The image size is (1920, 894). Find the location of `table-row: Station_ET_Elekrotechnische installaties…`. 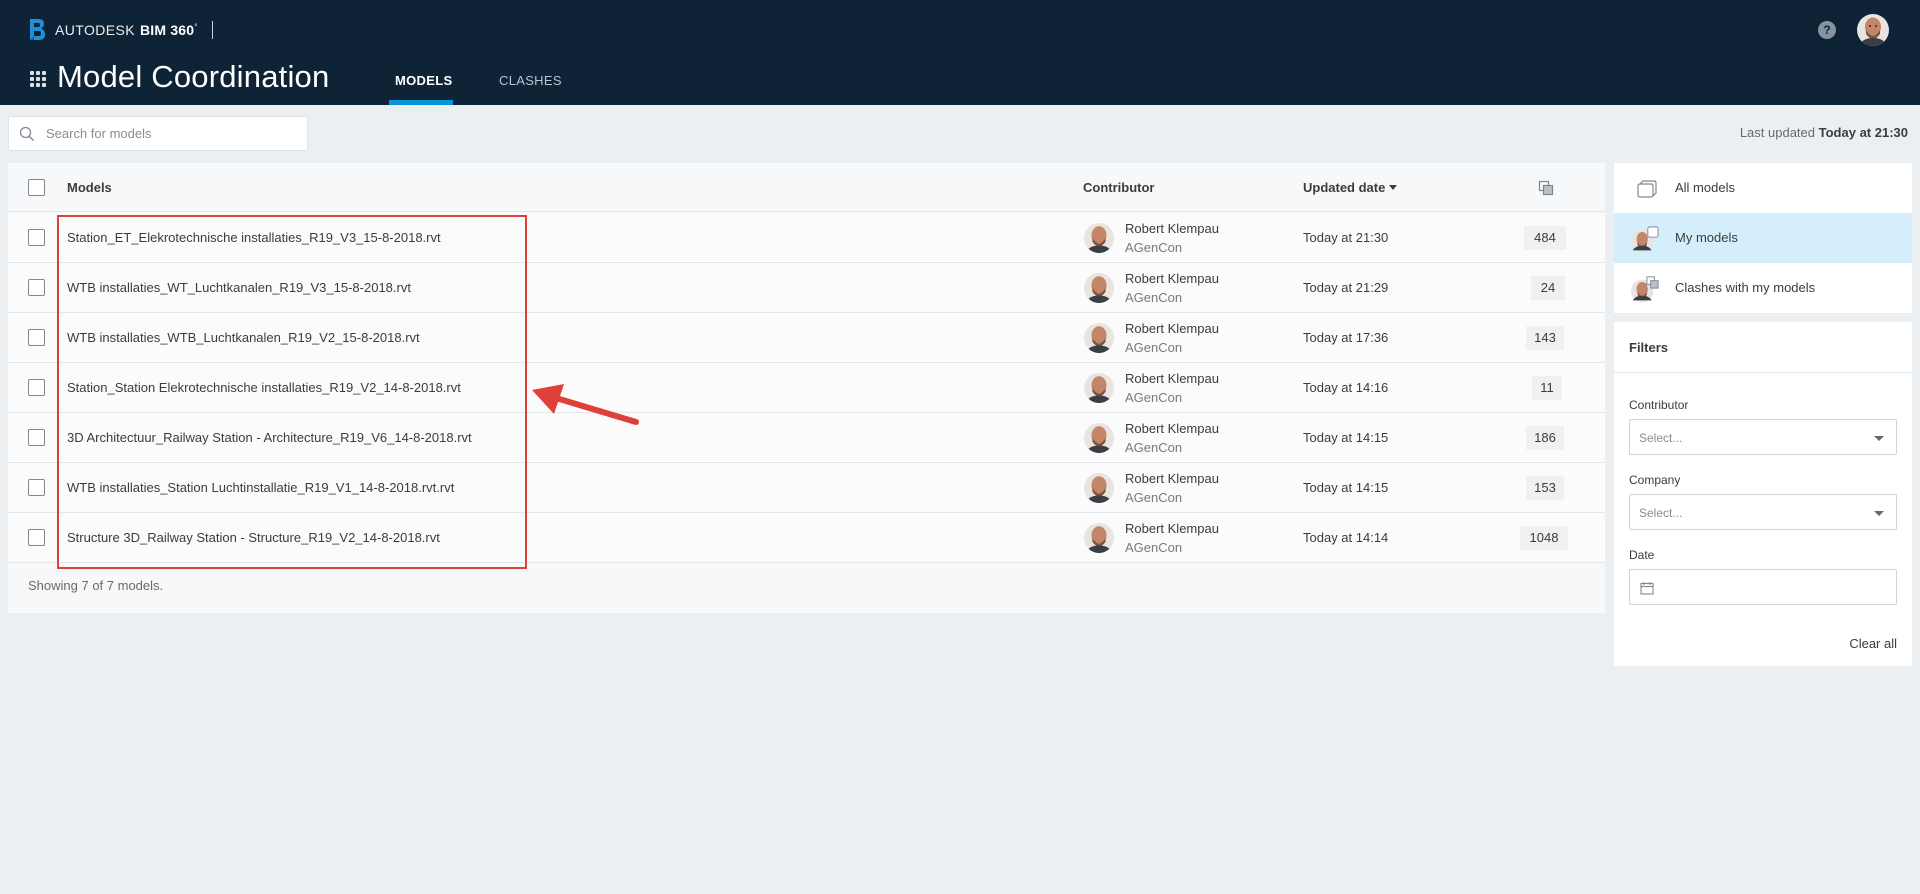

table-row: Station_ET_Elekrotechnische installaties… is located at coordinates (806, 238).